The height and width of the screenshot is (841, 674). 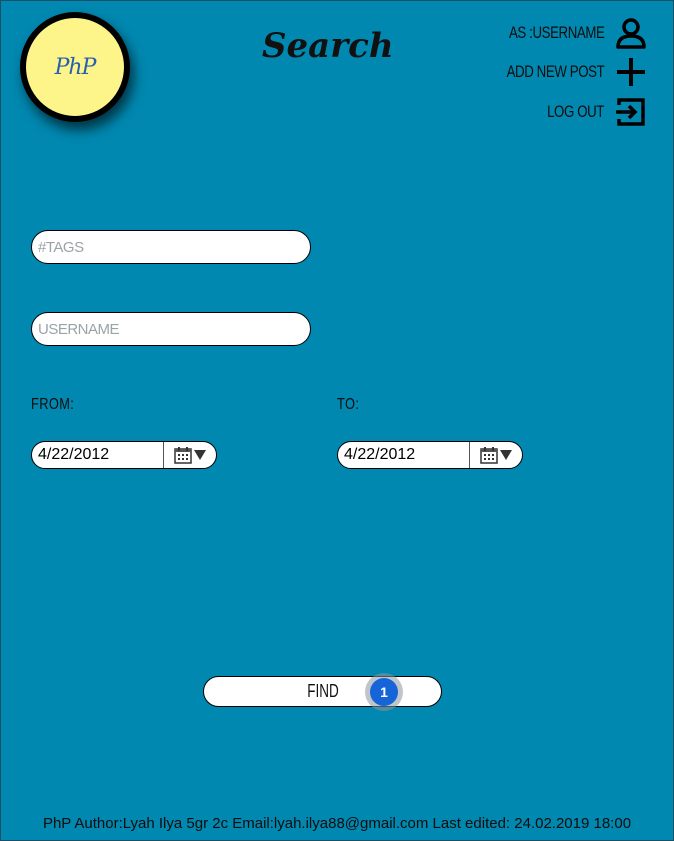 What do you see at coordinates (98, 455) in the screenshot?
I see `from-date-value: 4/22/2012` at bounding box center [98, 455].